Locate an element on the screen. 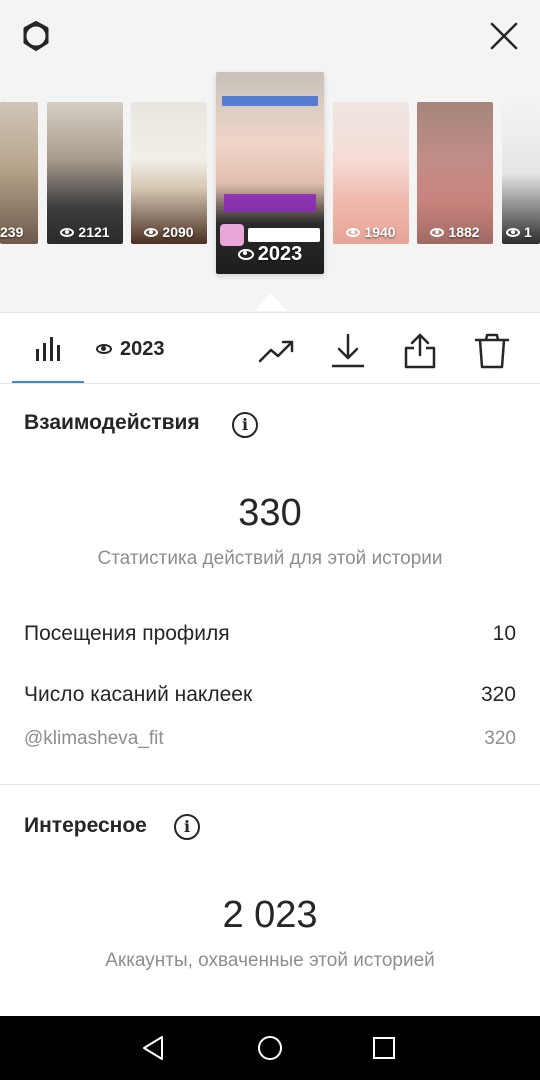 This screenshot has height=1080, width=540. interactions-caption: Статистика действий для этой истории is located at coordinates (270, 558).